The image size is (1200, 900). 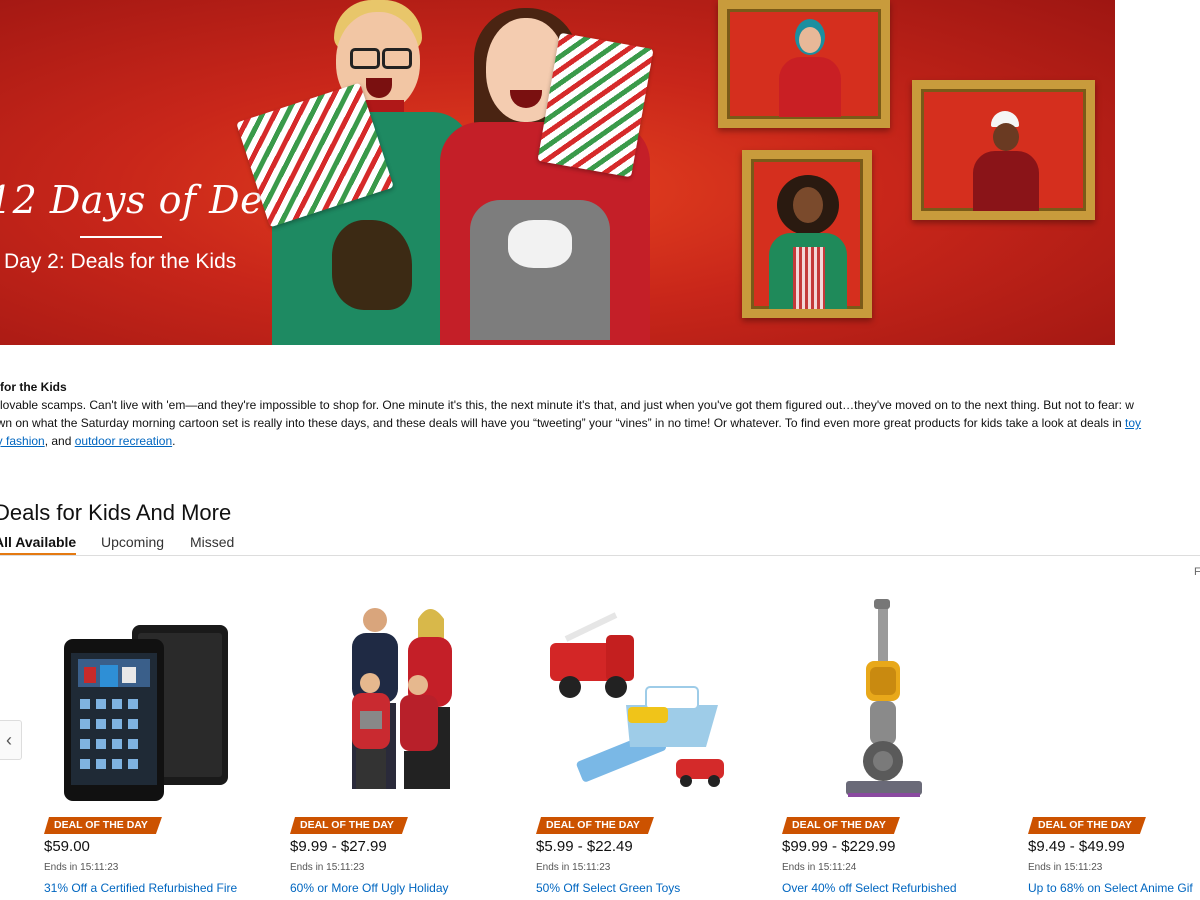 I want to click on product-price: $59.00, so click(x=67, y=846).